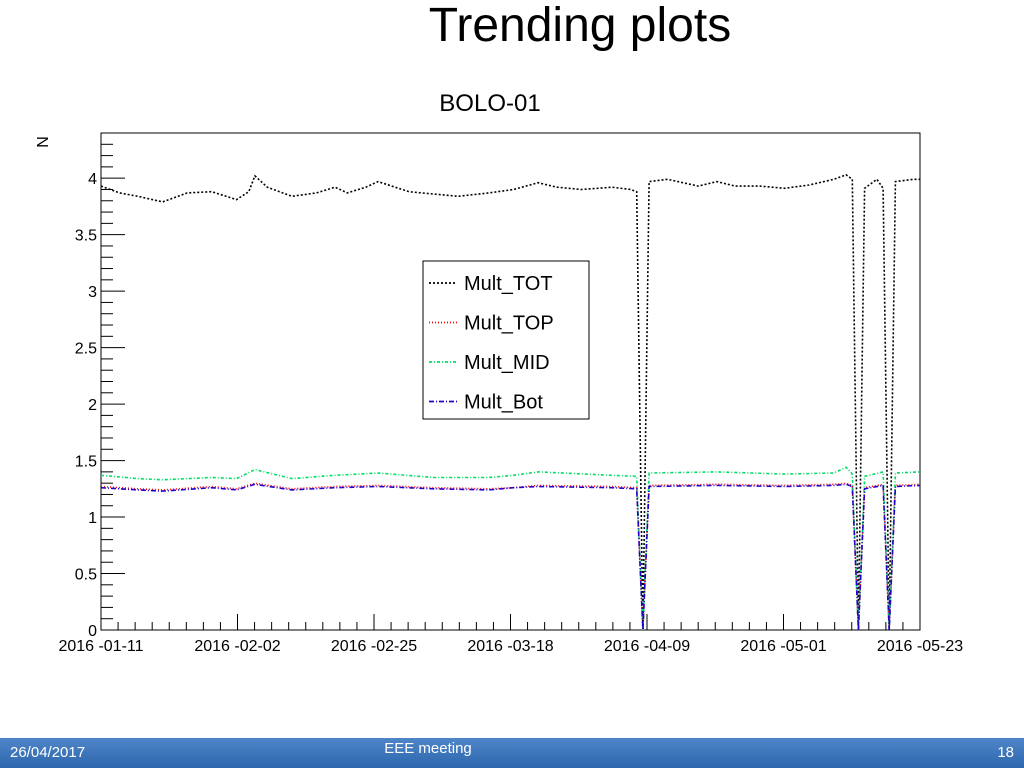 Image resolution: width=1024 pixels, height=768 pixels. Describe the element at coordinates (428, 748) in the screenshot. I see `footer-meeting-name: EEE meeting` at that location.